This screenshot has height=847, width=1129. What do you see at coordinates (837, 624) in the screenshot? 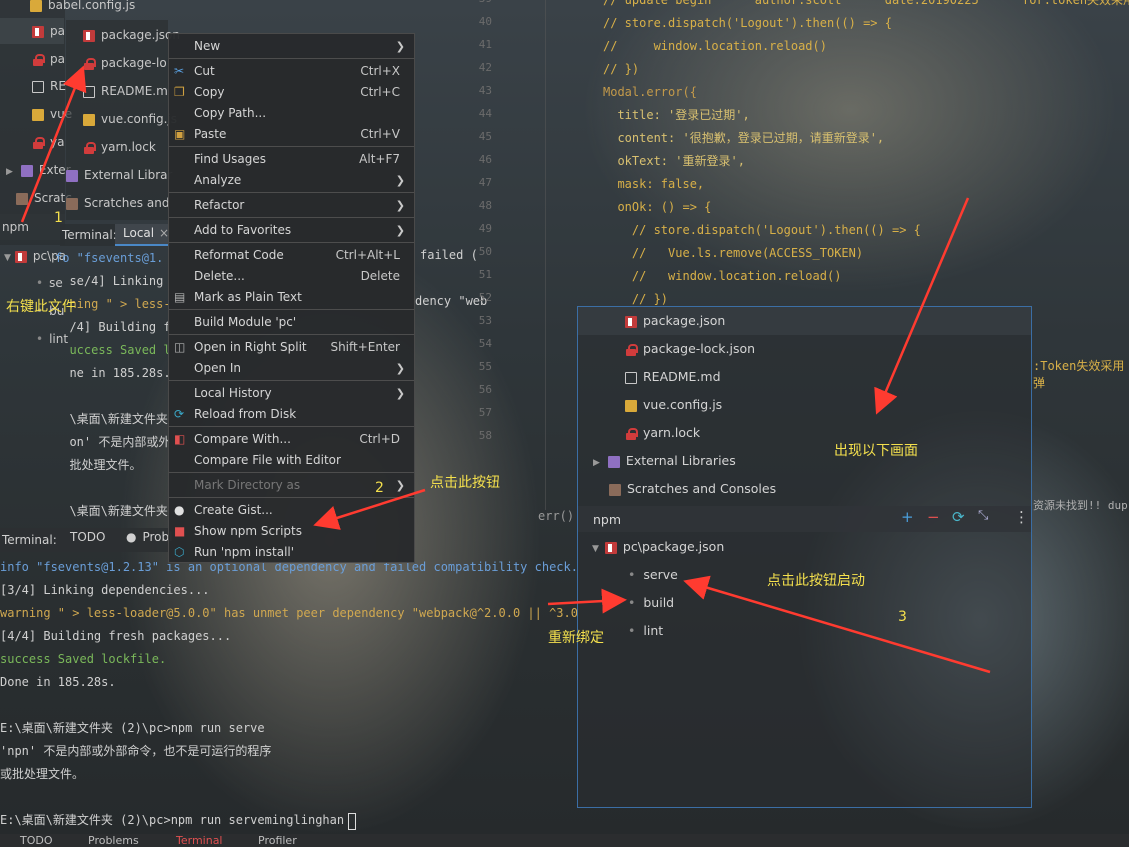
I see `arrow-to-serve` at bounding box center [837, 624].